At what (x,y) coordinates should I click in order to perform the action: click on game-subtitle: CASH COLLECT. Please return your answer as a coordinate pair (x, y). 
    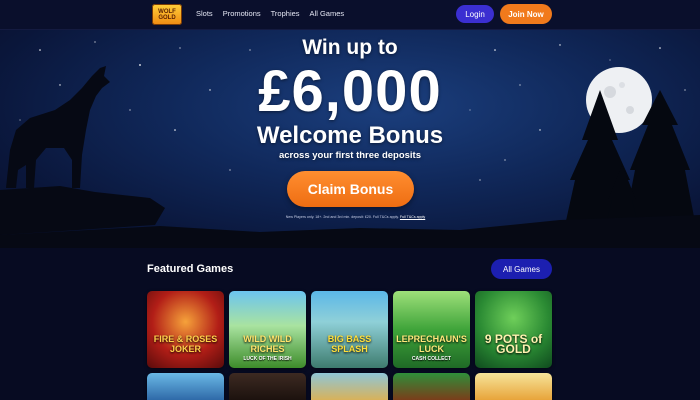
    Looking at the image, I should click on (431, 359).